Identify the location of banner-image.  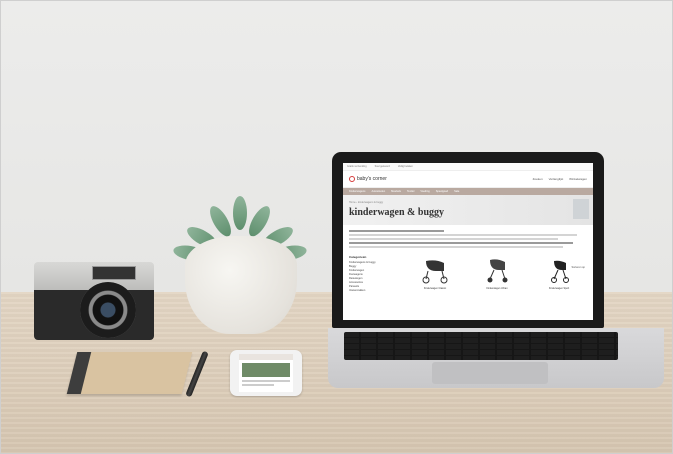
(581, 209).